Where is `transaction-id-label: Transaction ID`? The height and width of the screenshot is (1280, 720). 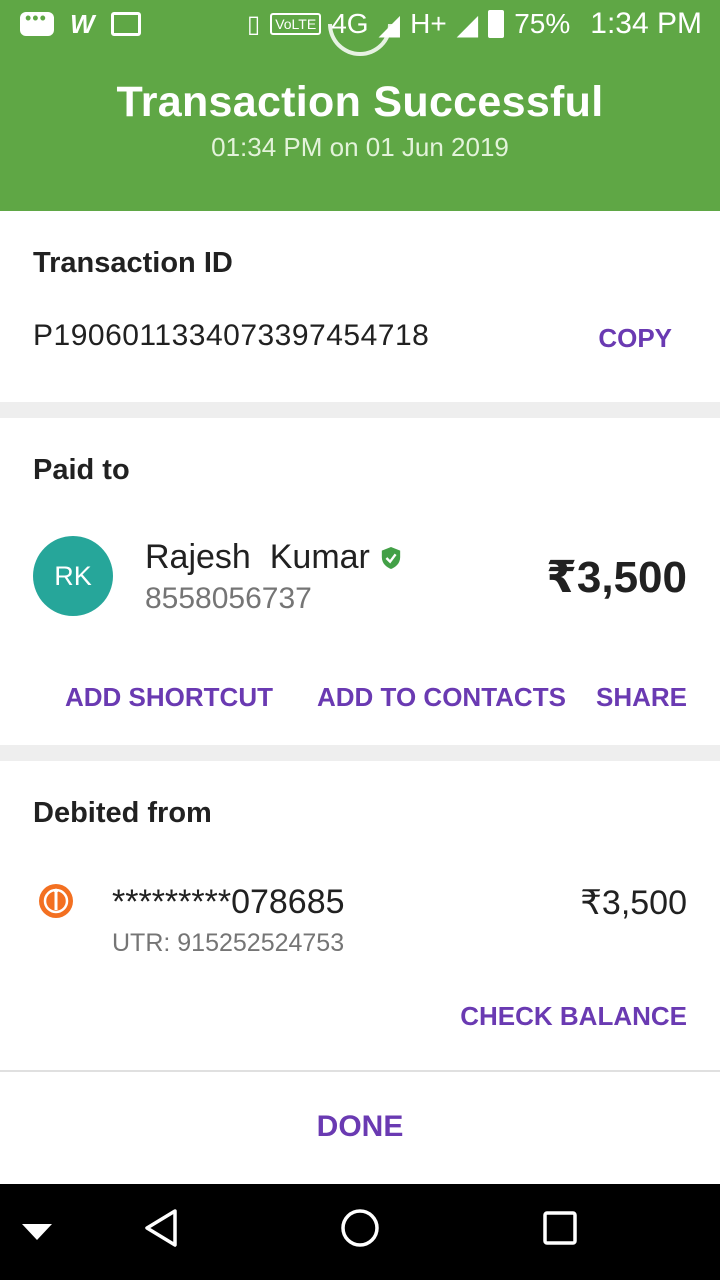 transaction-id-label: Transaction ID is located at coordinates (133, 263).